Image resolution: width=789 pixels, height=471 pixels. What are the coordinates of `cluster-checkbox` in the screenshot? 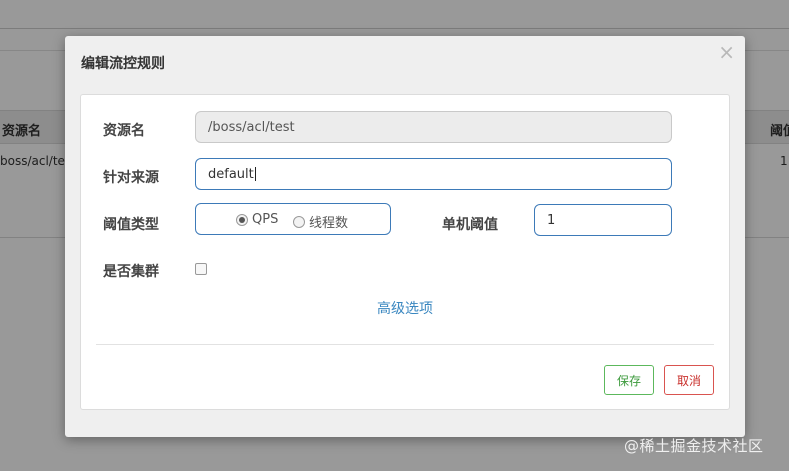 It's located at (201, 269).